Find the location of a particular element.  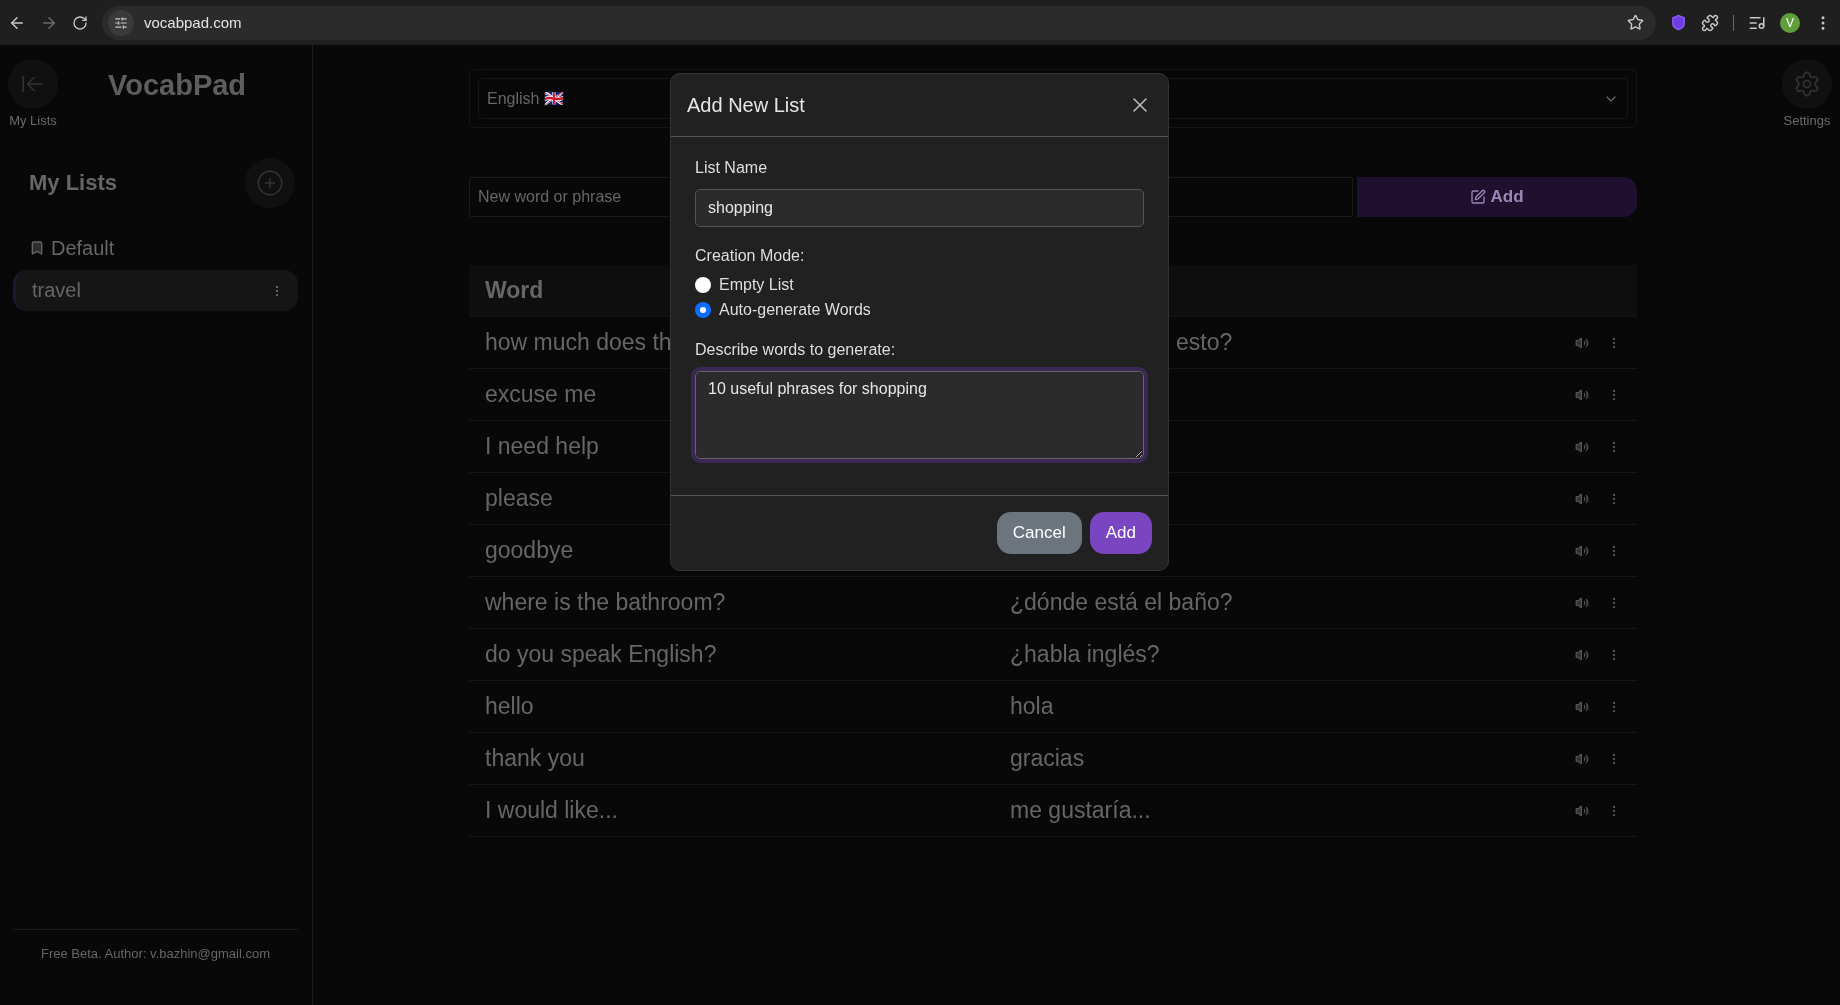

field-label: List Name is located at coordinates (732, 168).